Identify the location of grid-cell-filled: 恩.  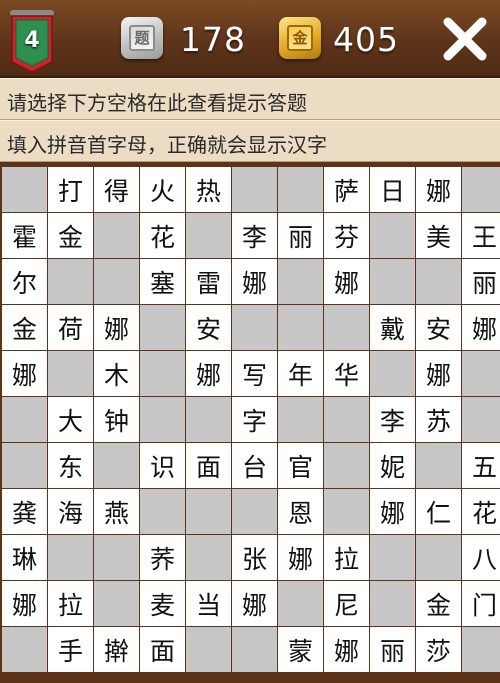
(300, 511).